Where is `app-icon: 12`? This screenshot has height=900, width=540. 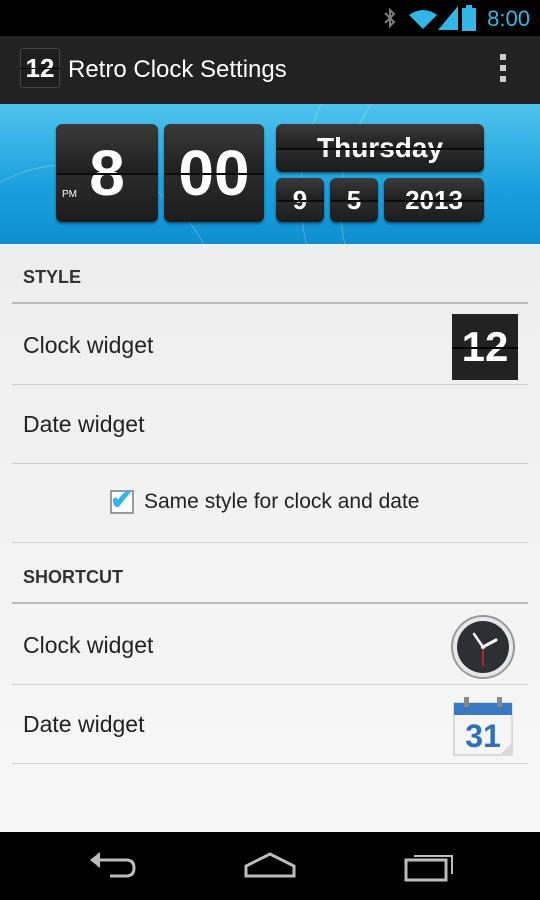
app-icon: 12 is located at coordinates (40, 68).